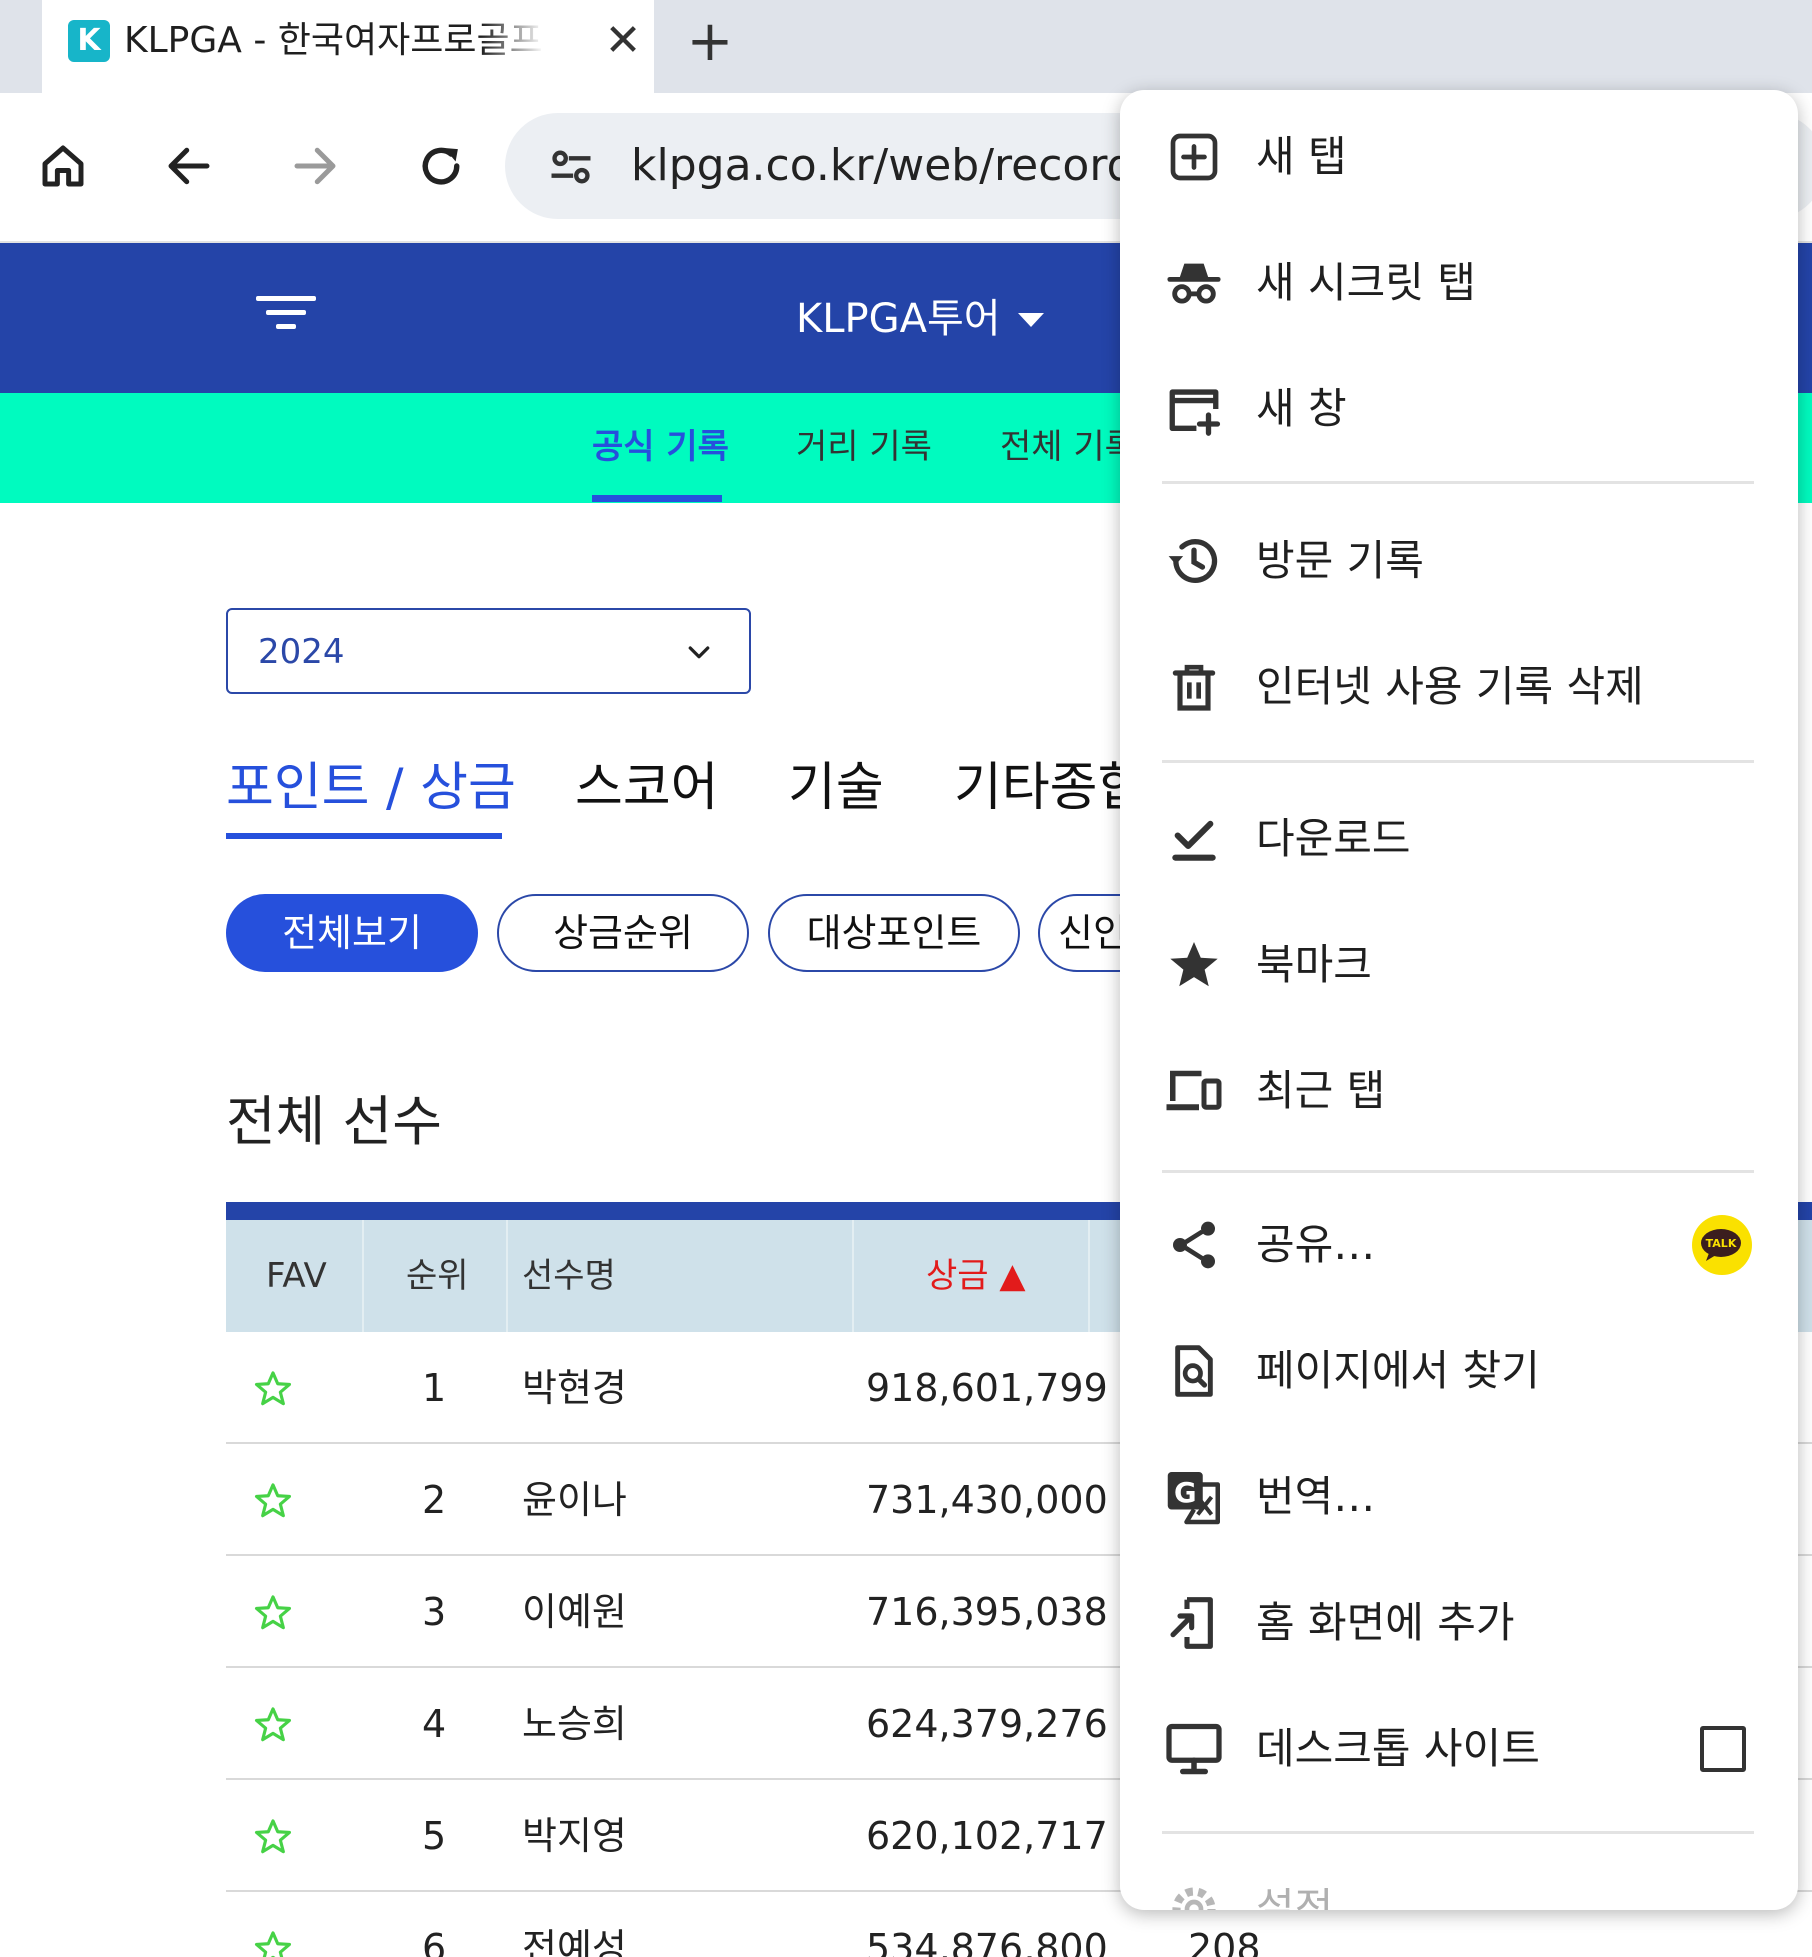  Describe the element at coordinates (1194, 1623) in the screenshot. I see `add-to-home-icon` at that location.